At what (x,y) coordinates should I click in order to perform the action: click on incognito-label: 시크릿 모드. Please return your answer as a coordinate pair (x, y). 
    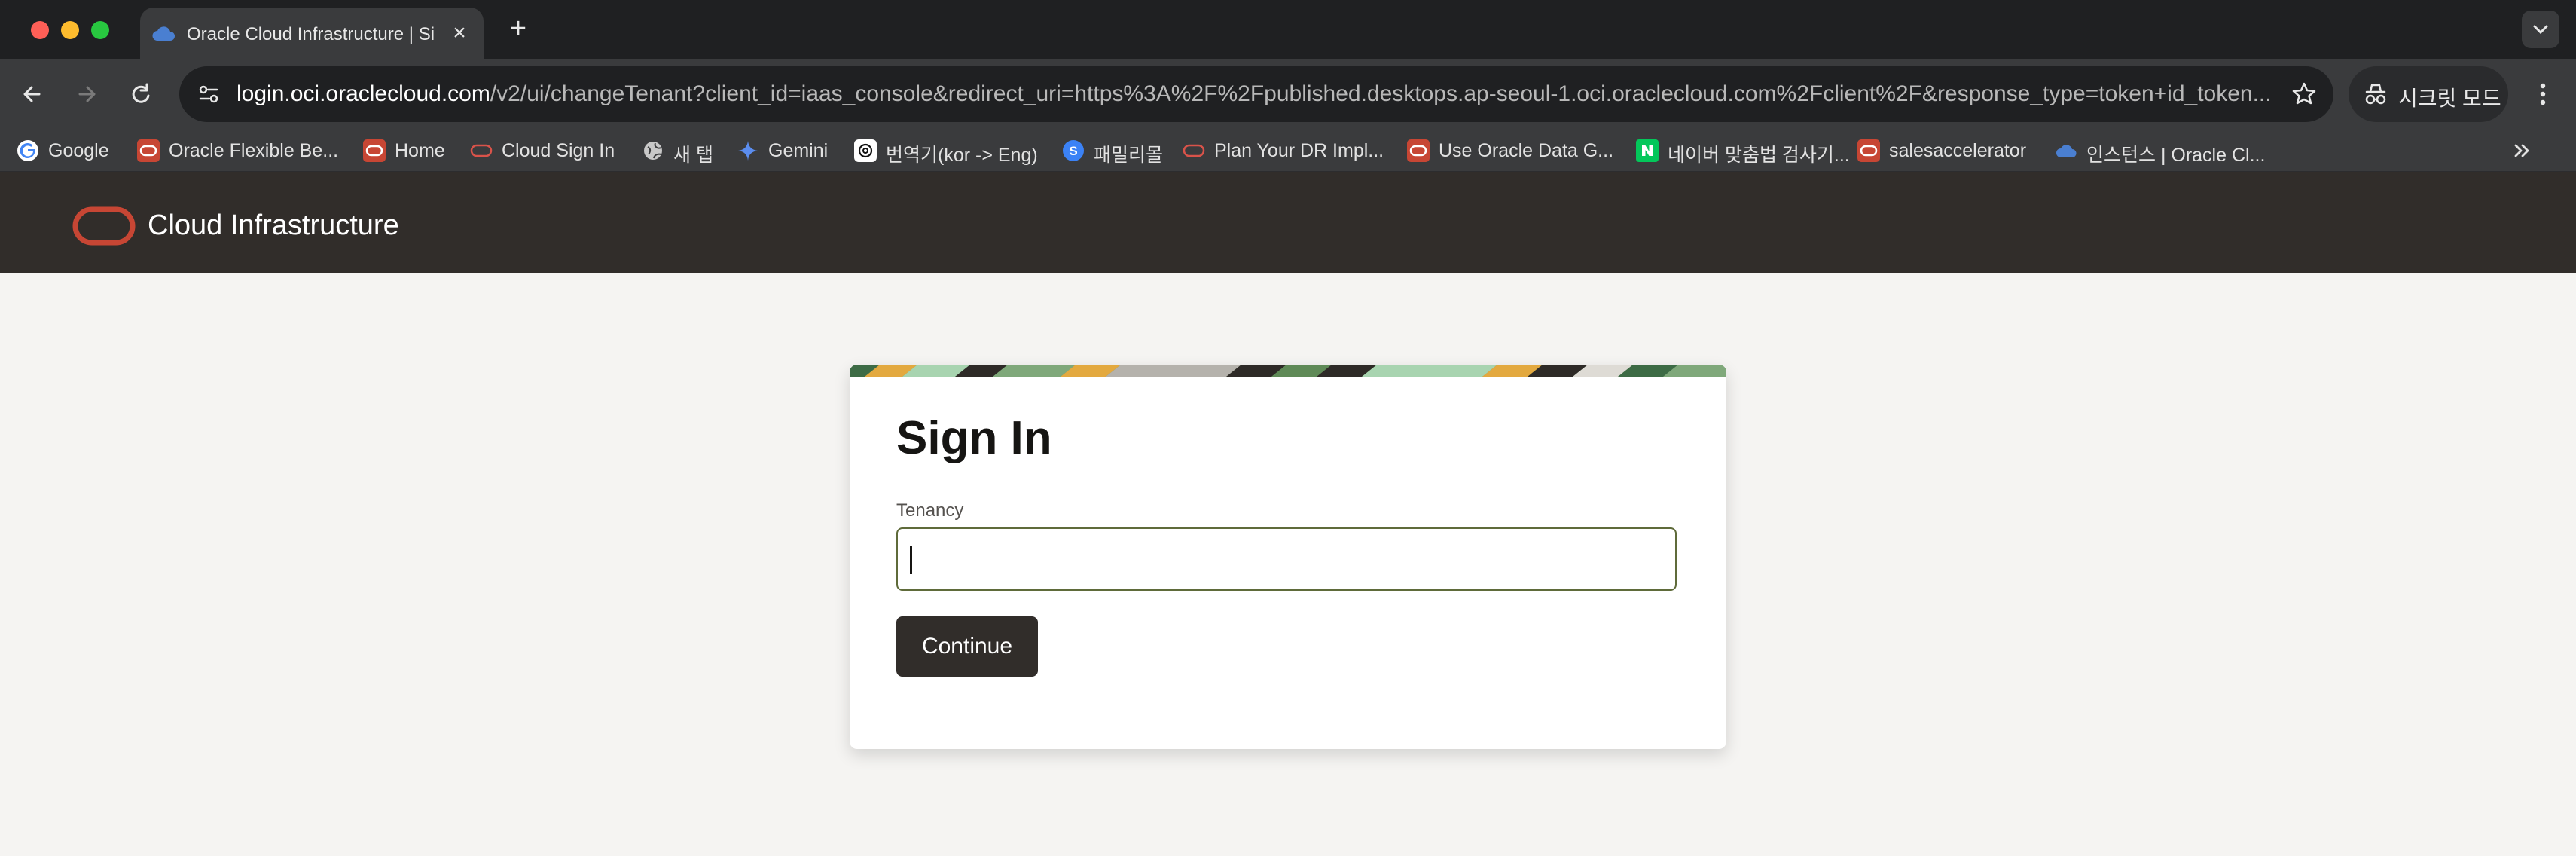
    Looking at the image, I should click on (2450, 98).